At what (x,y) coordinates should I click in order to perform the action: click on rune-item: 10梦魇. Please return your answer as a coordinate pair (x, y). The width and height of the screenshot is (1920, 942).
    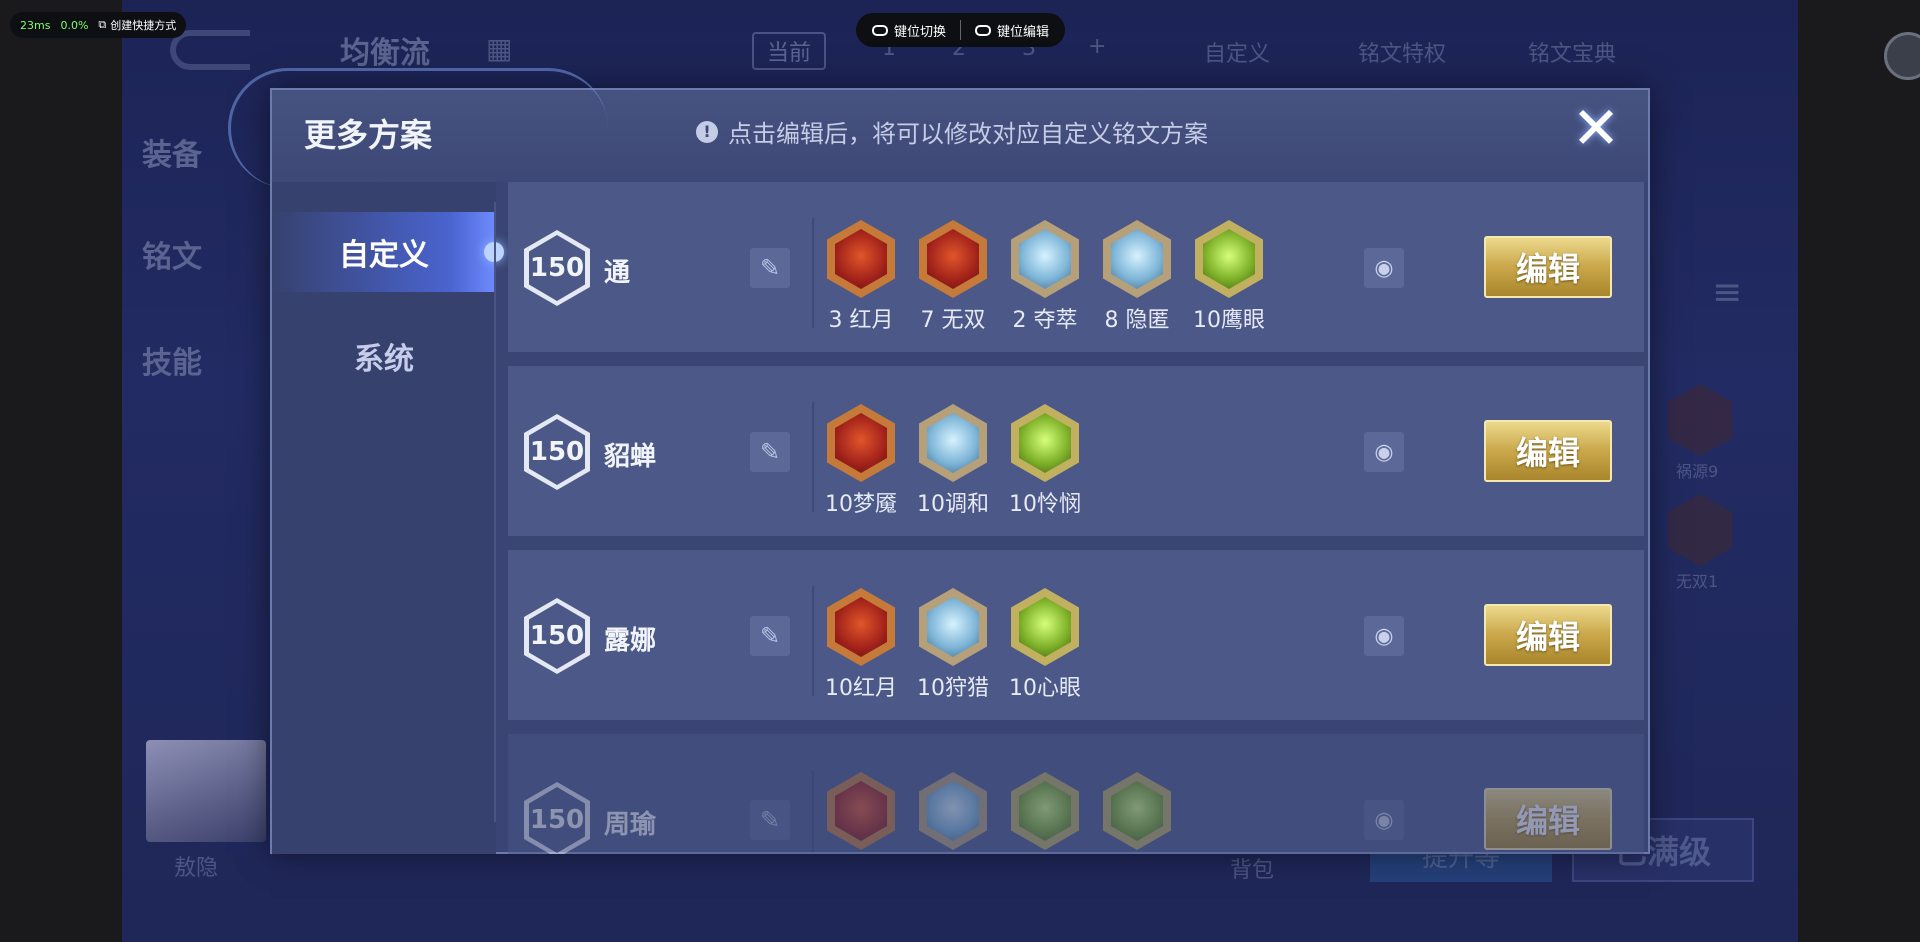
    Looking at the image, I should click on (861, 461).